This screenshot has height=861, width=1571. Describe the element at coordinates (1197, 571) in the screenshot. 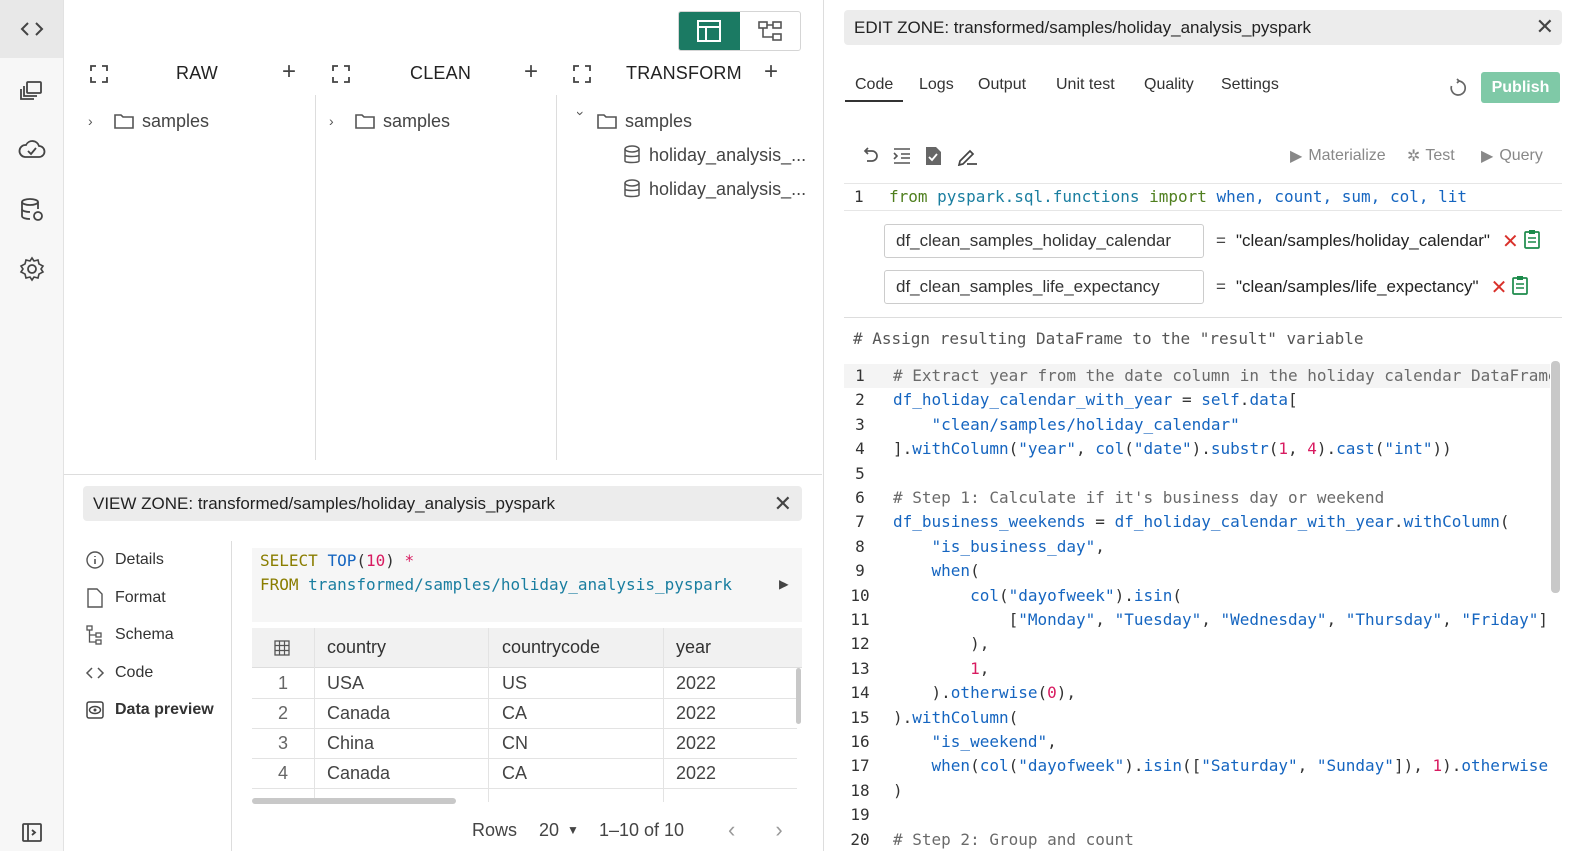

I see `code-line: 9 when(` at that location.